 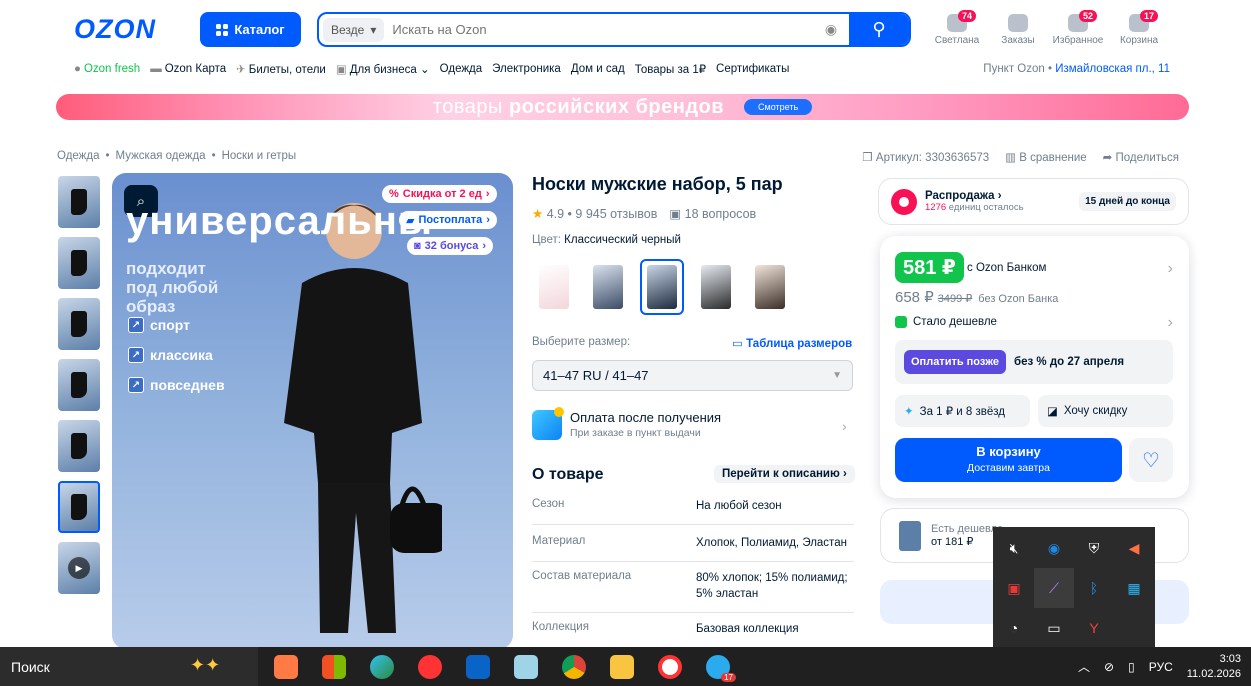 What do you see at coordinates (1134, 548) in the screenshot?
I see `speaker-icon: ◀` at bounding box center [1134, 548].